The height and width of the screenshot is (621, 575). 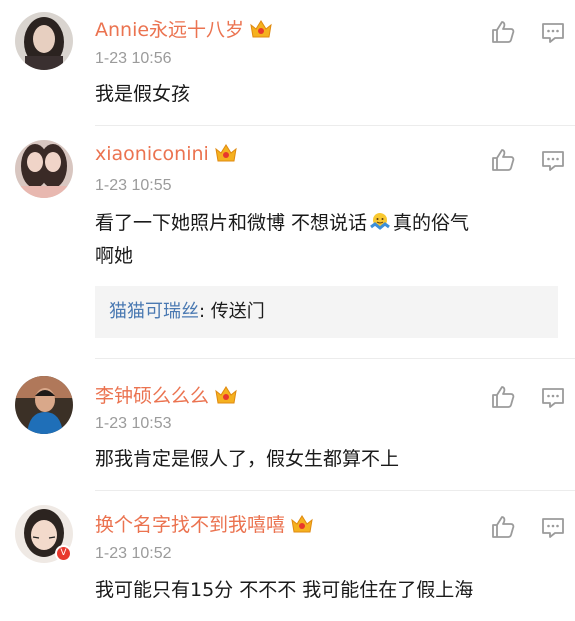 What do you see at coordinates (63, 553) in the screenshot?
I see `verified-badge-icon: V` at bounding box center [63, 553].